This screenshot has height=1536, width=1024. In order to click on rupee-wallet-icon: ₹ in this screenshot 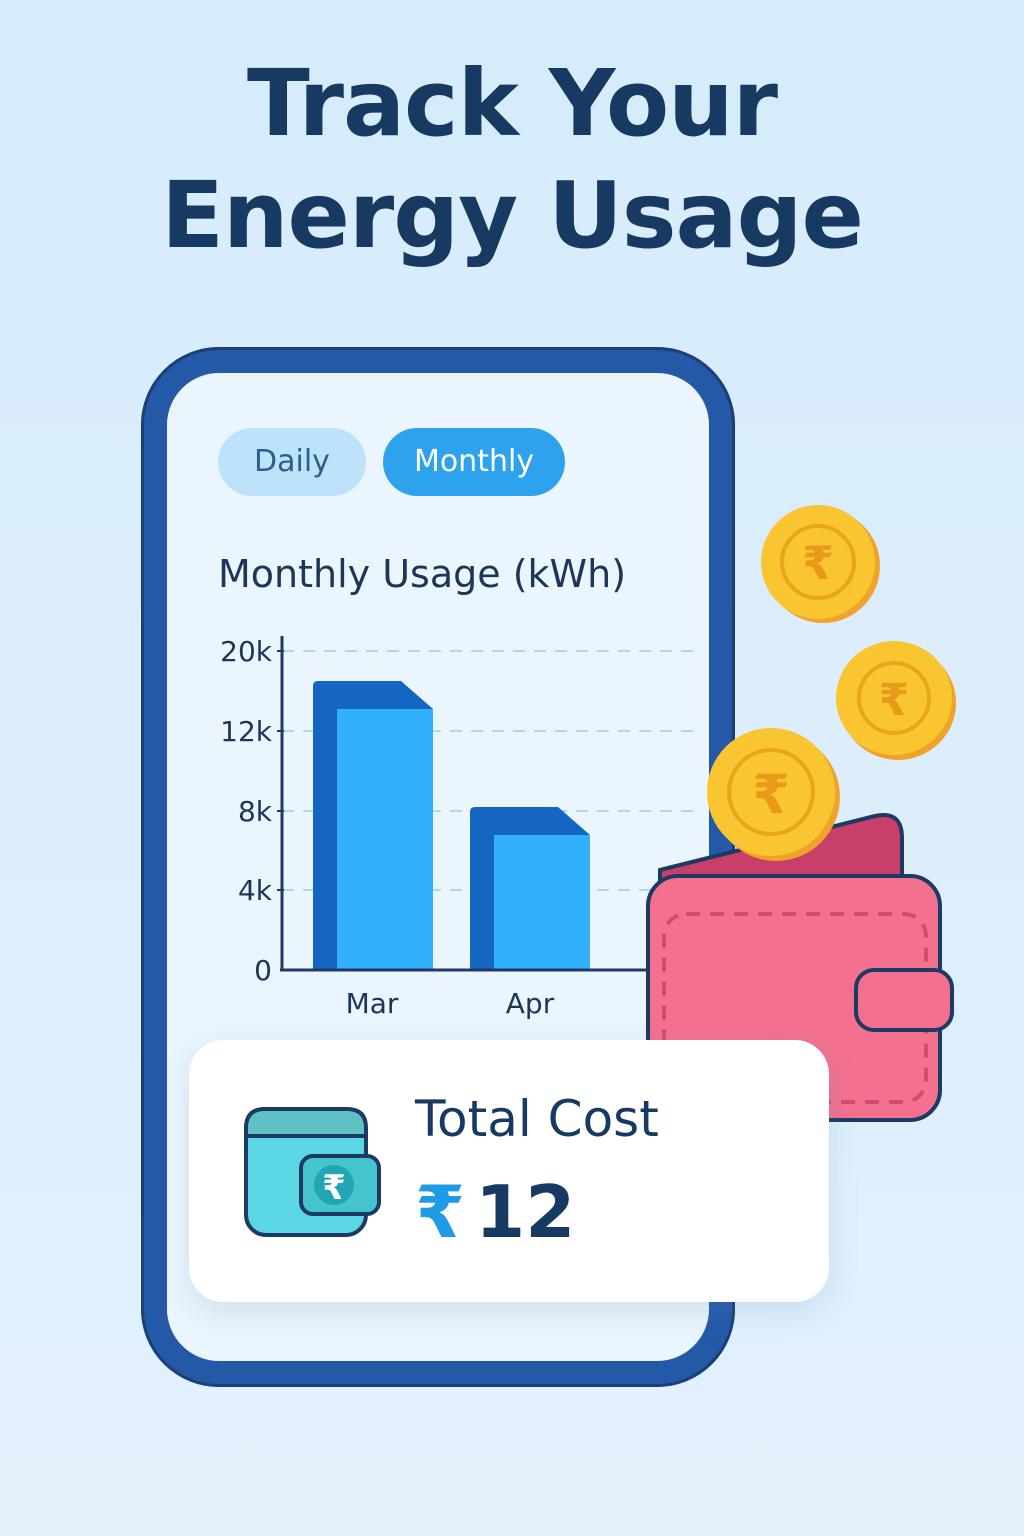, I will do `click(312, 1172)`.